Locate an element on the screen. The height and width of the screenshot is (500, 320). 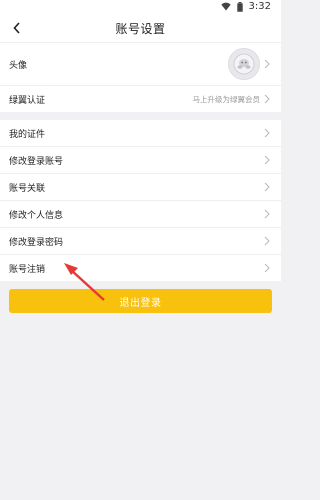
list-item-label: 修改登录账号 is located at coordinates (36, 161).